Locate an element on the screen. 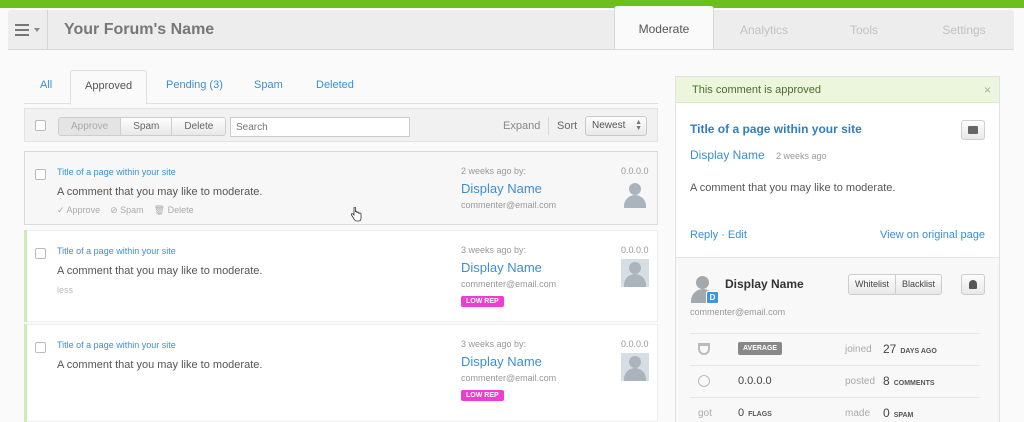 Image resolution: width=1024 pixels, height=422 pixels. print-button is located at coordinates (973, 130).